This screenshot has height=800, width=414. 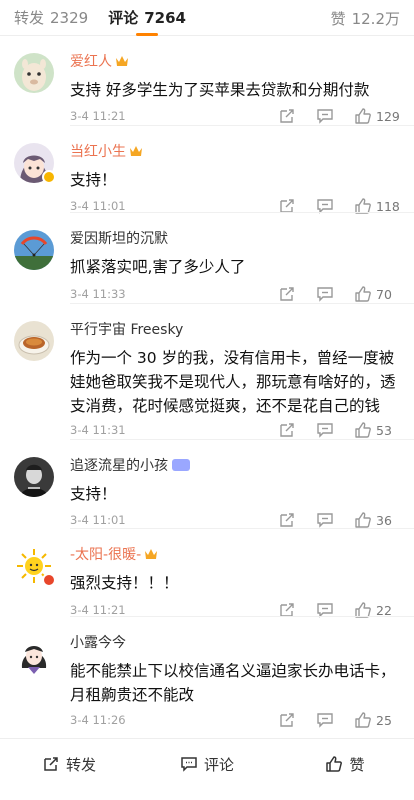 I want to click on comment-author-row: 追逐流星的小孩, so click(x=130, y=465).